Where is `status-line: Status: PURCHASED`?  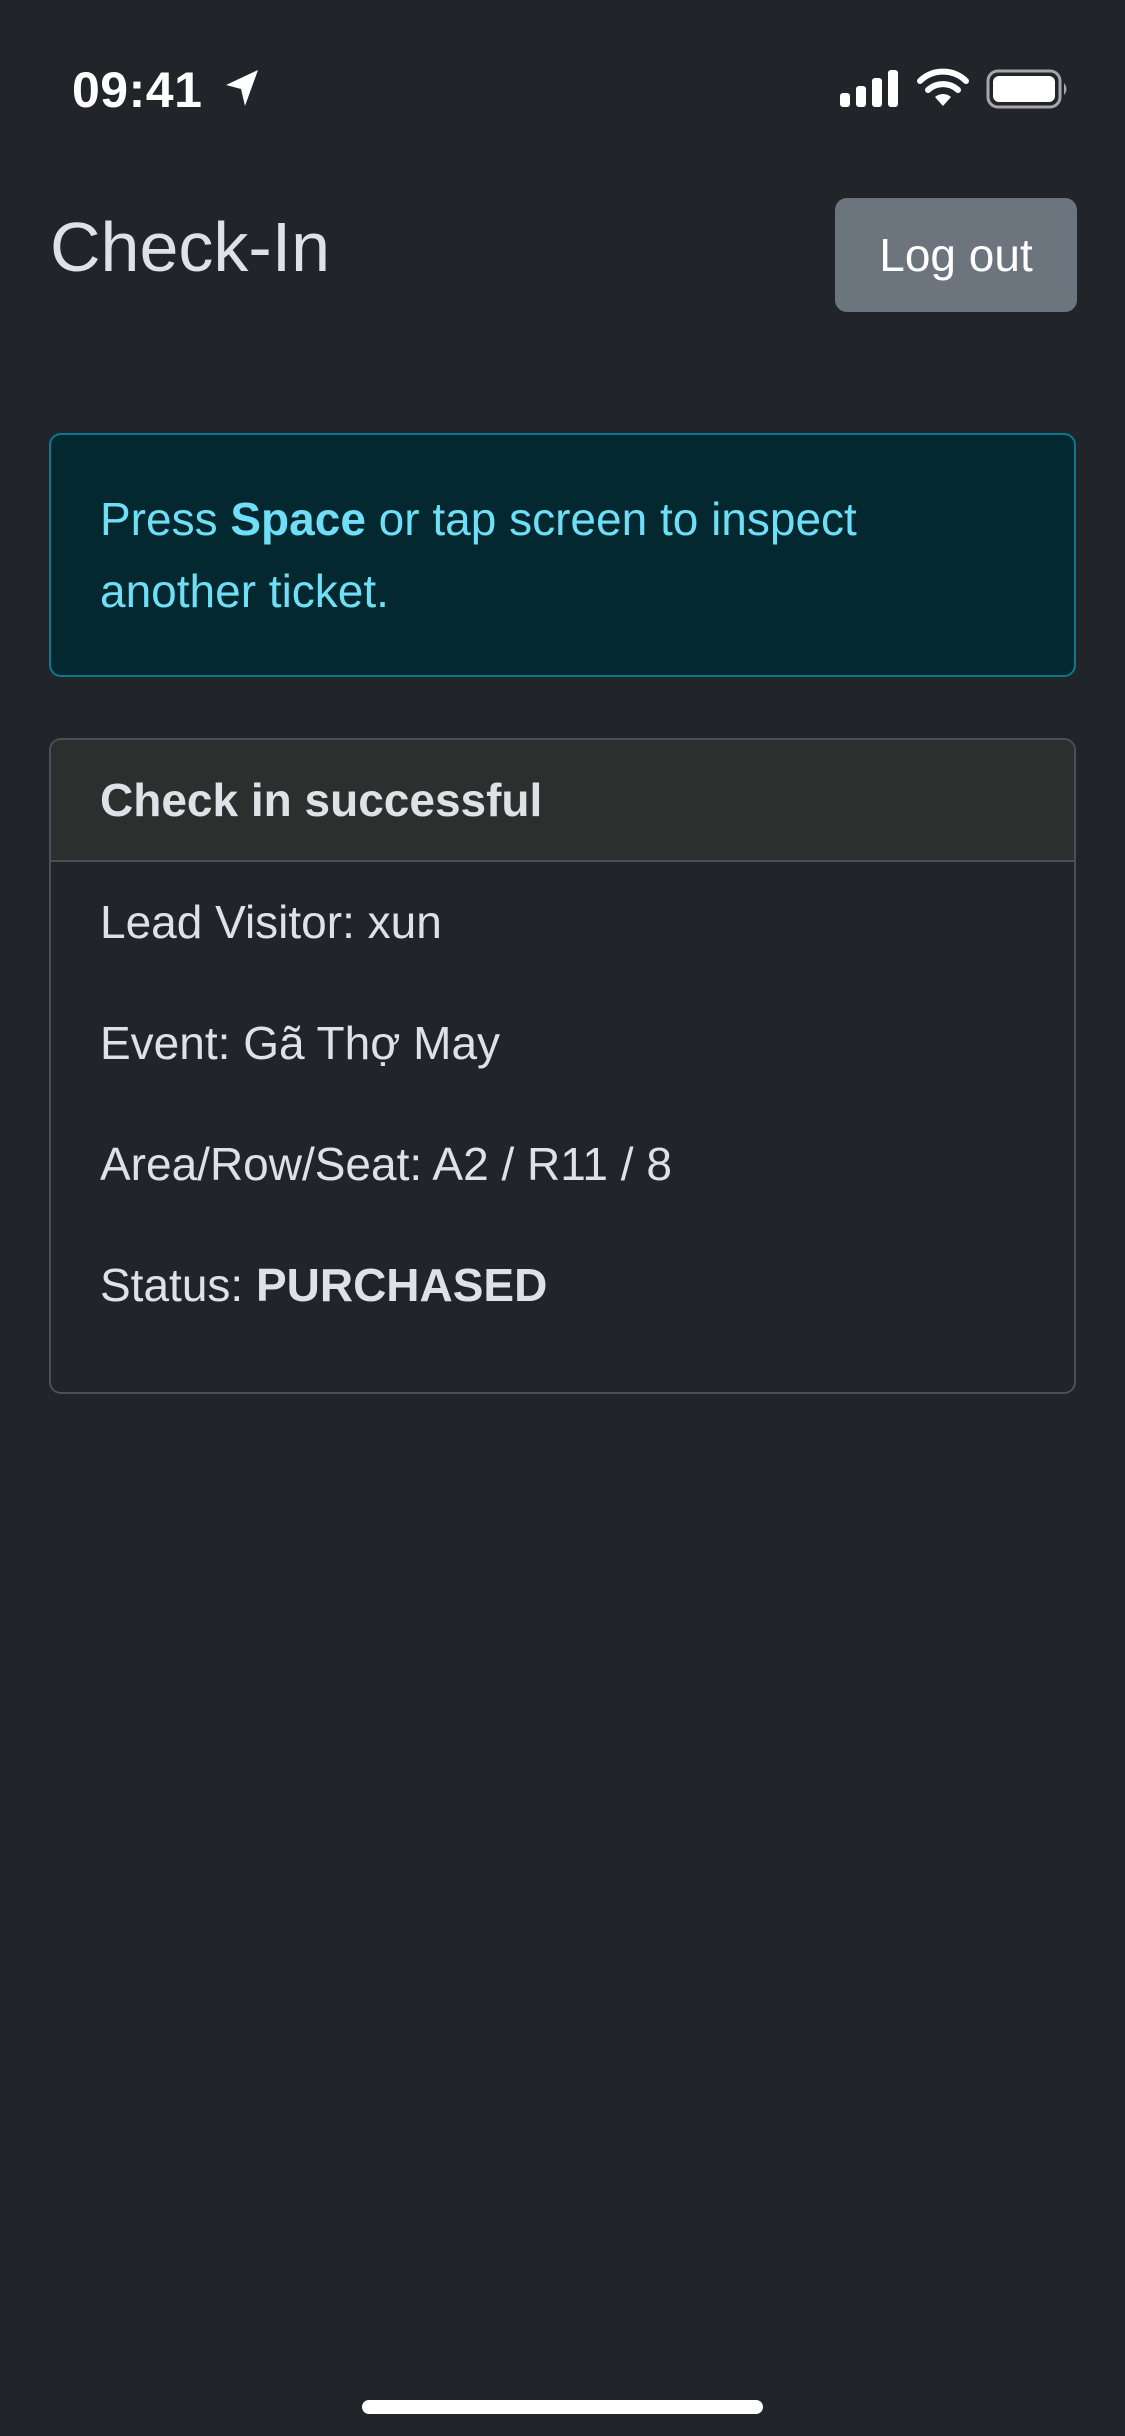
status-line: Status: PURCHASED is located at coordinates (562, 1285).